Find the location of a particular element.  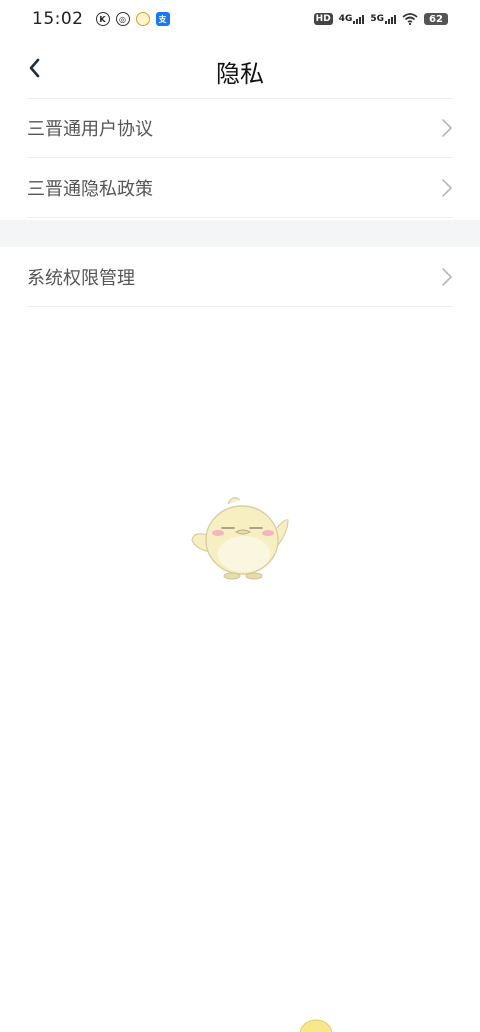

menu-item-label: 三晋通用户协议 is located at coordinates (90, 129).